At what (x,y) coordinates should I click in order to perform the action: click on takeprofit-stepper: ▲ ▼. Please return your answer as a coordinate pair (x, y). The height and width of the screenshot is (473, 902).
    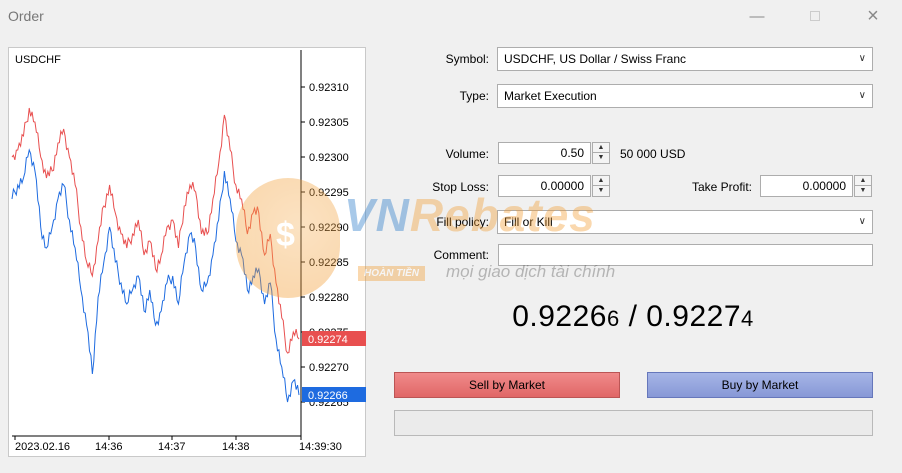
    Looking at the image, I should click on (863, 186).